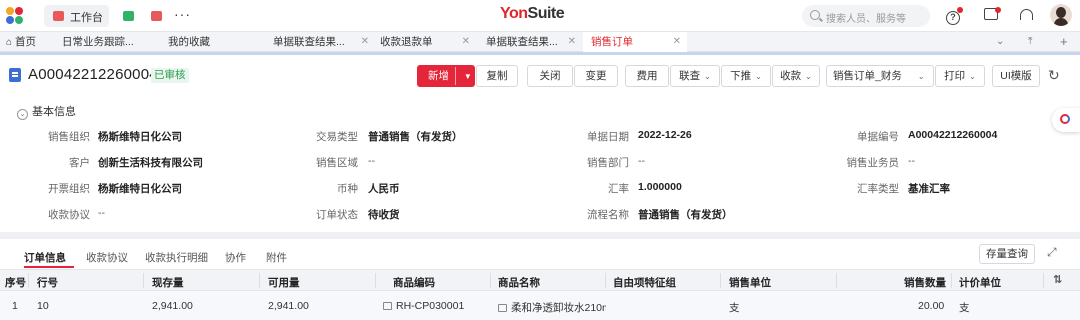  What do you see at coordinates (347, 189) in the screenshot?
I see `field-label: 币种` at bounding box center [347, 189].